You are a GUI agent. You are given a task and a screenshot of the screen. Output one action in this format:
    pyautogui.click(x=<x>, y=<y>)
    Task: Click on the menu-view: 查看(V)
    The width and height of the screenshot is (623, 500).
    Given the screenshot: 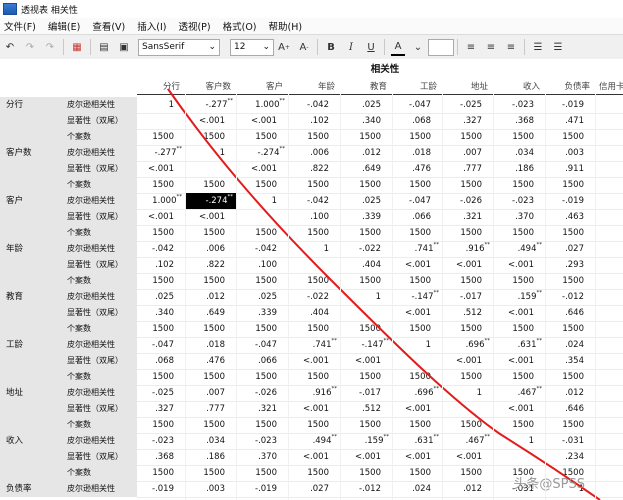 What is the action you would take?
    pyautogui.click(x=110, y=26)
    